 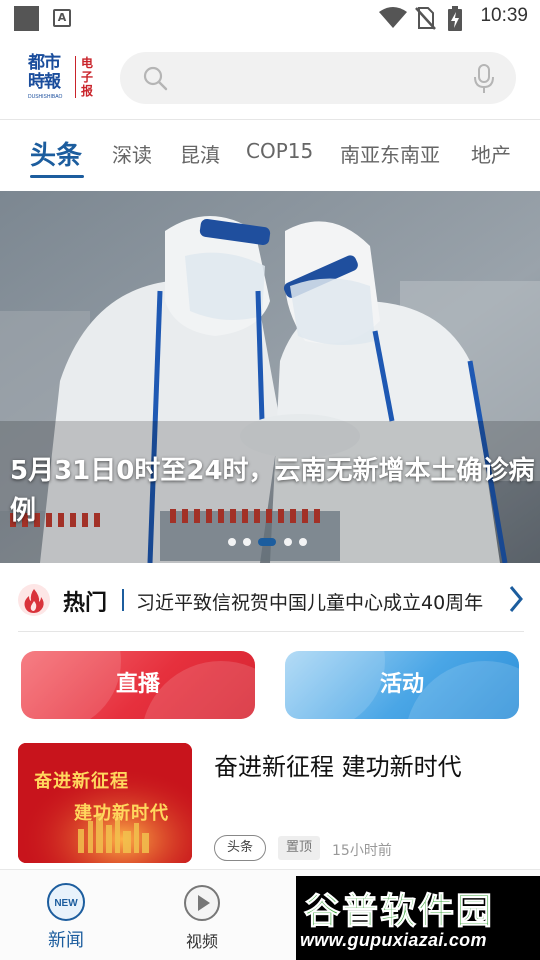 What do you see at coordinates (272, 491) in the screenshot?
I see `hero-title: 5月31日0时至24时，云南无新增本土确诊病例` at bounding box center [272, 491].